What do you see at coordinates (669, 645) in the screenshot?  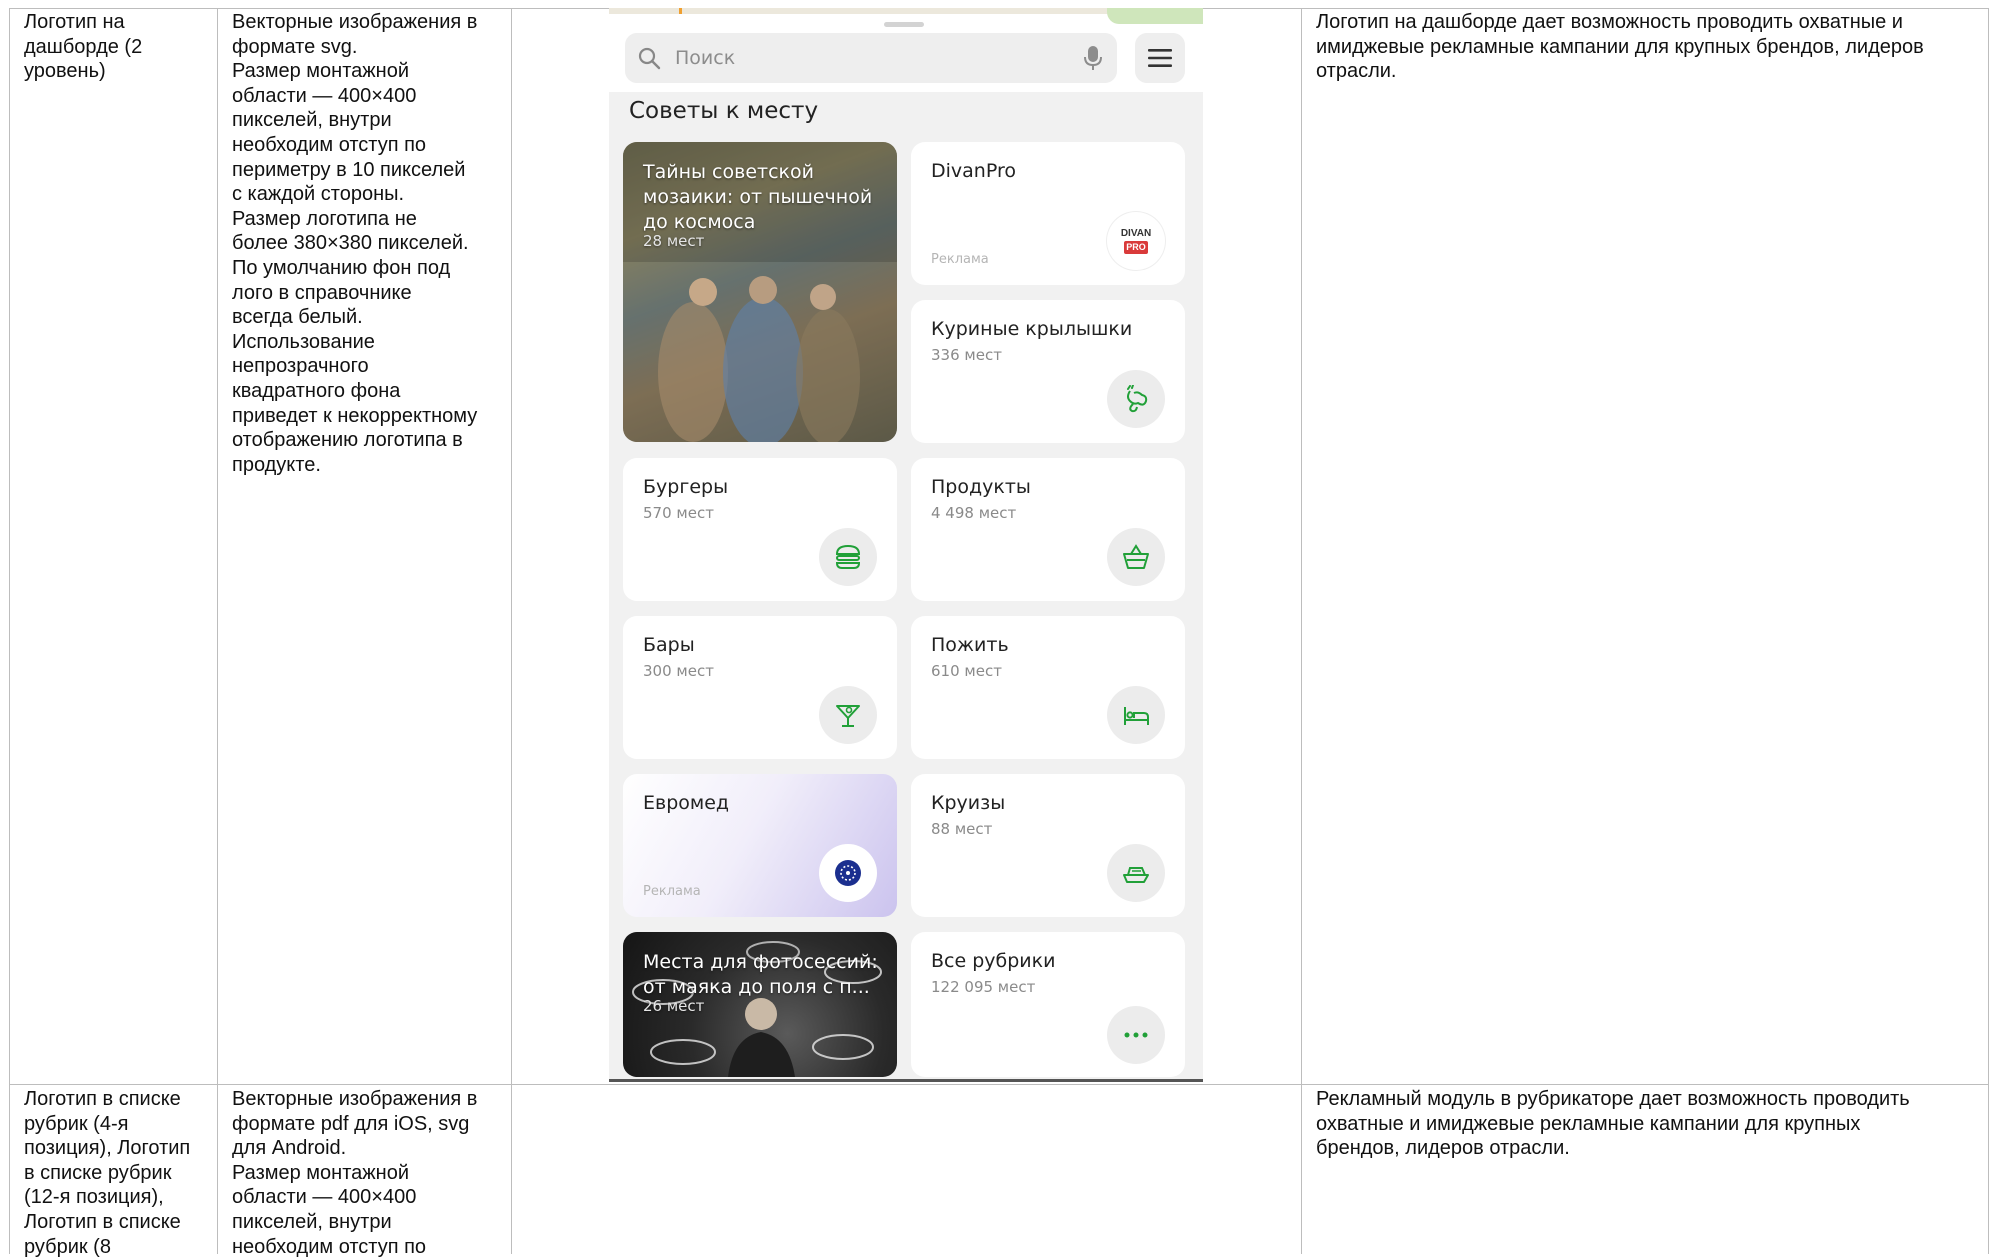 I see `card-title: Бары` at bounding box center [669, 645].